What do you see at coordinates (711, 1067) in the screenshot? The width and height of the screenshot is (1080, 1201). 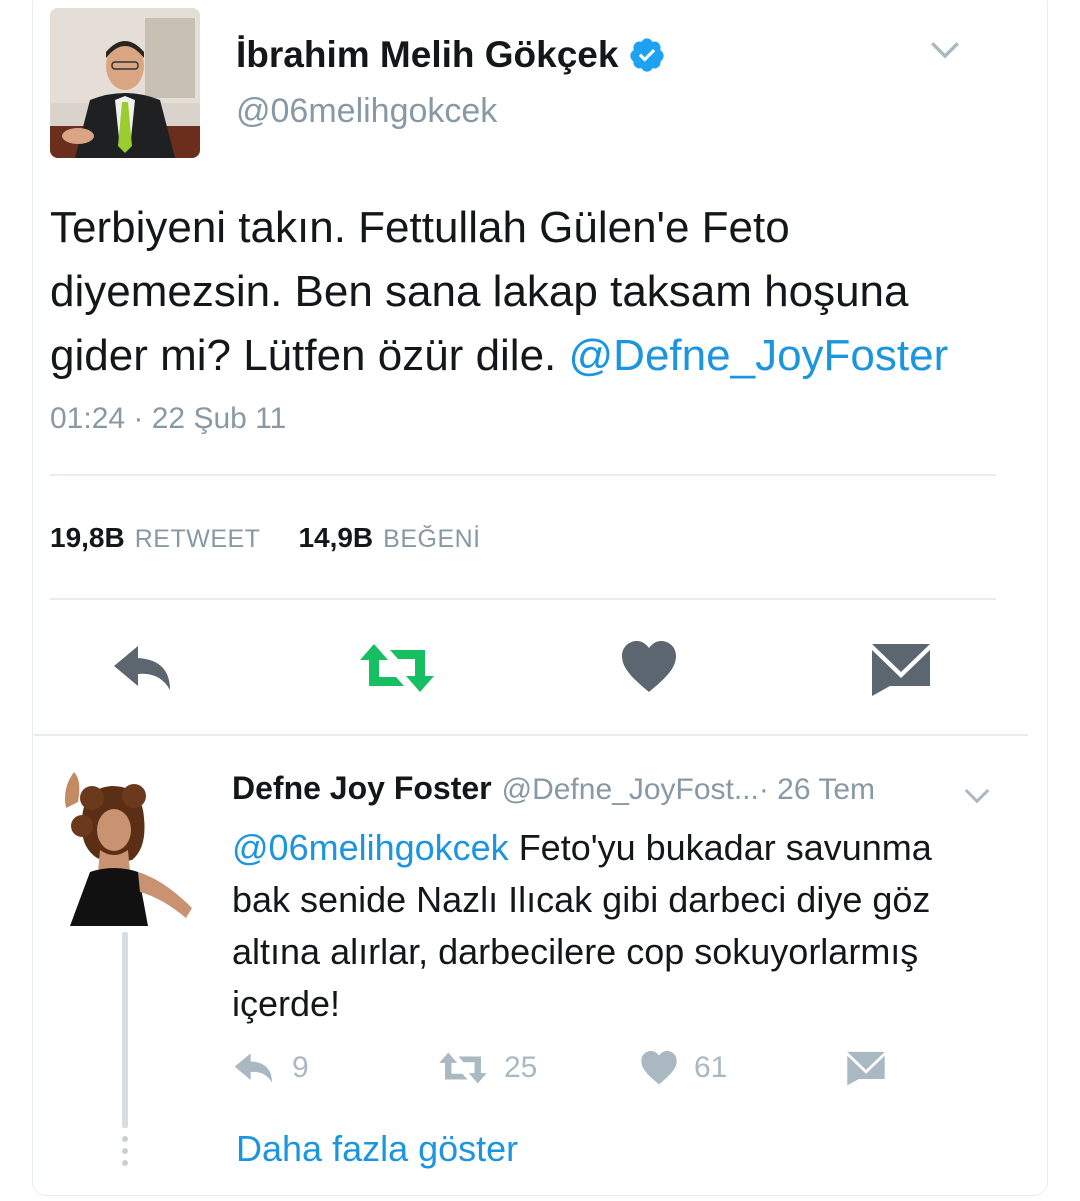 I see `reply-like-count: 61` at bounding box center [711, 1067].